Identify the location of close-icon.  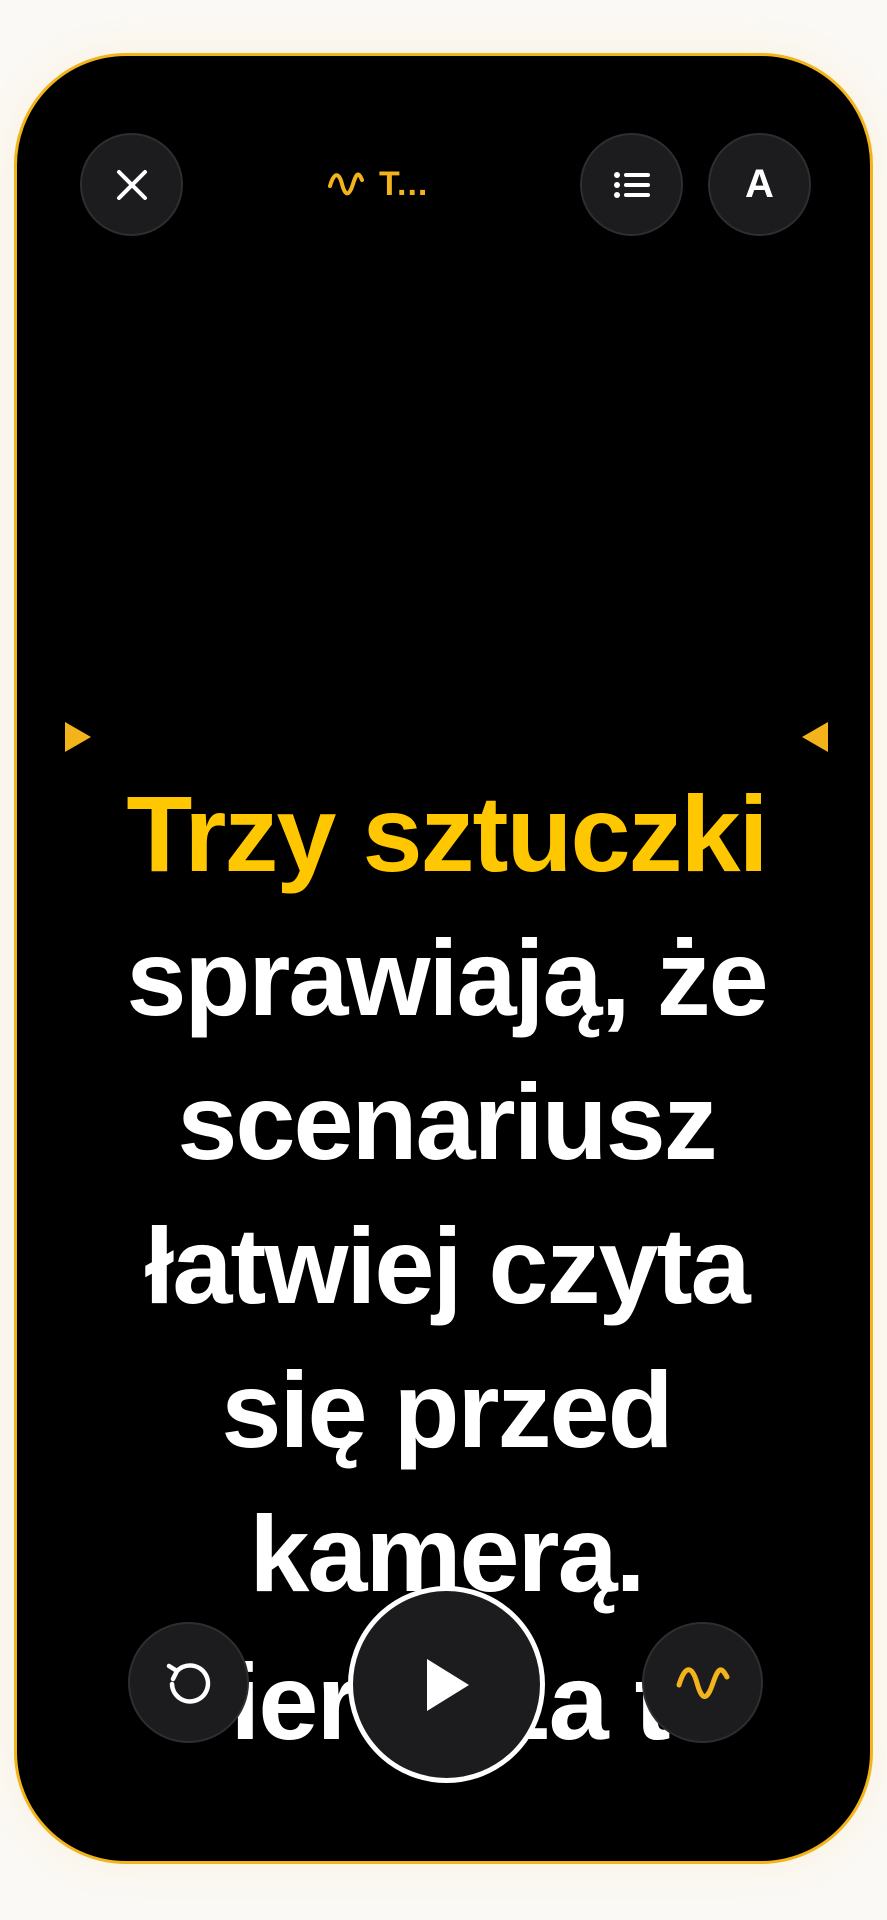
(131, 184).